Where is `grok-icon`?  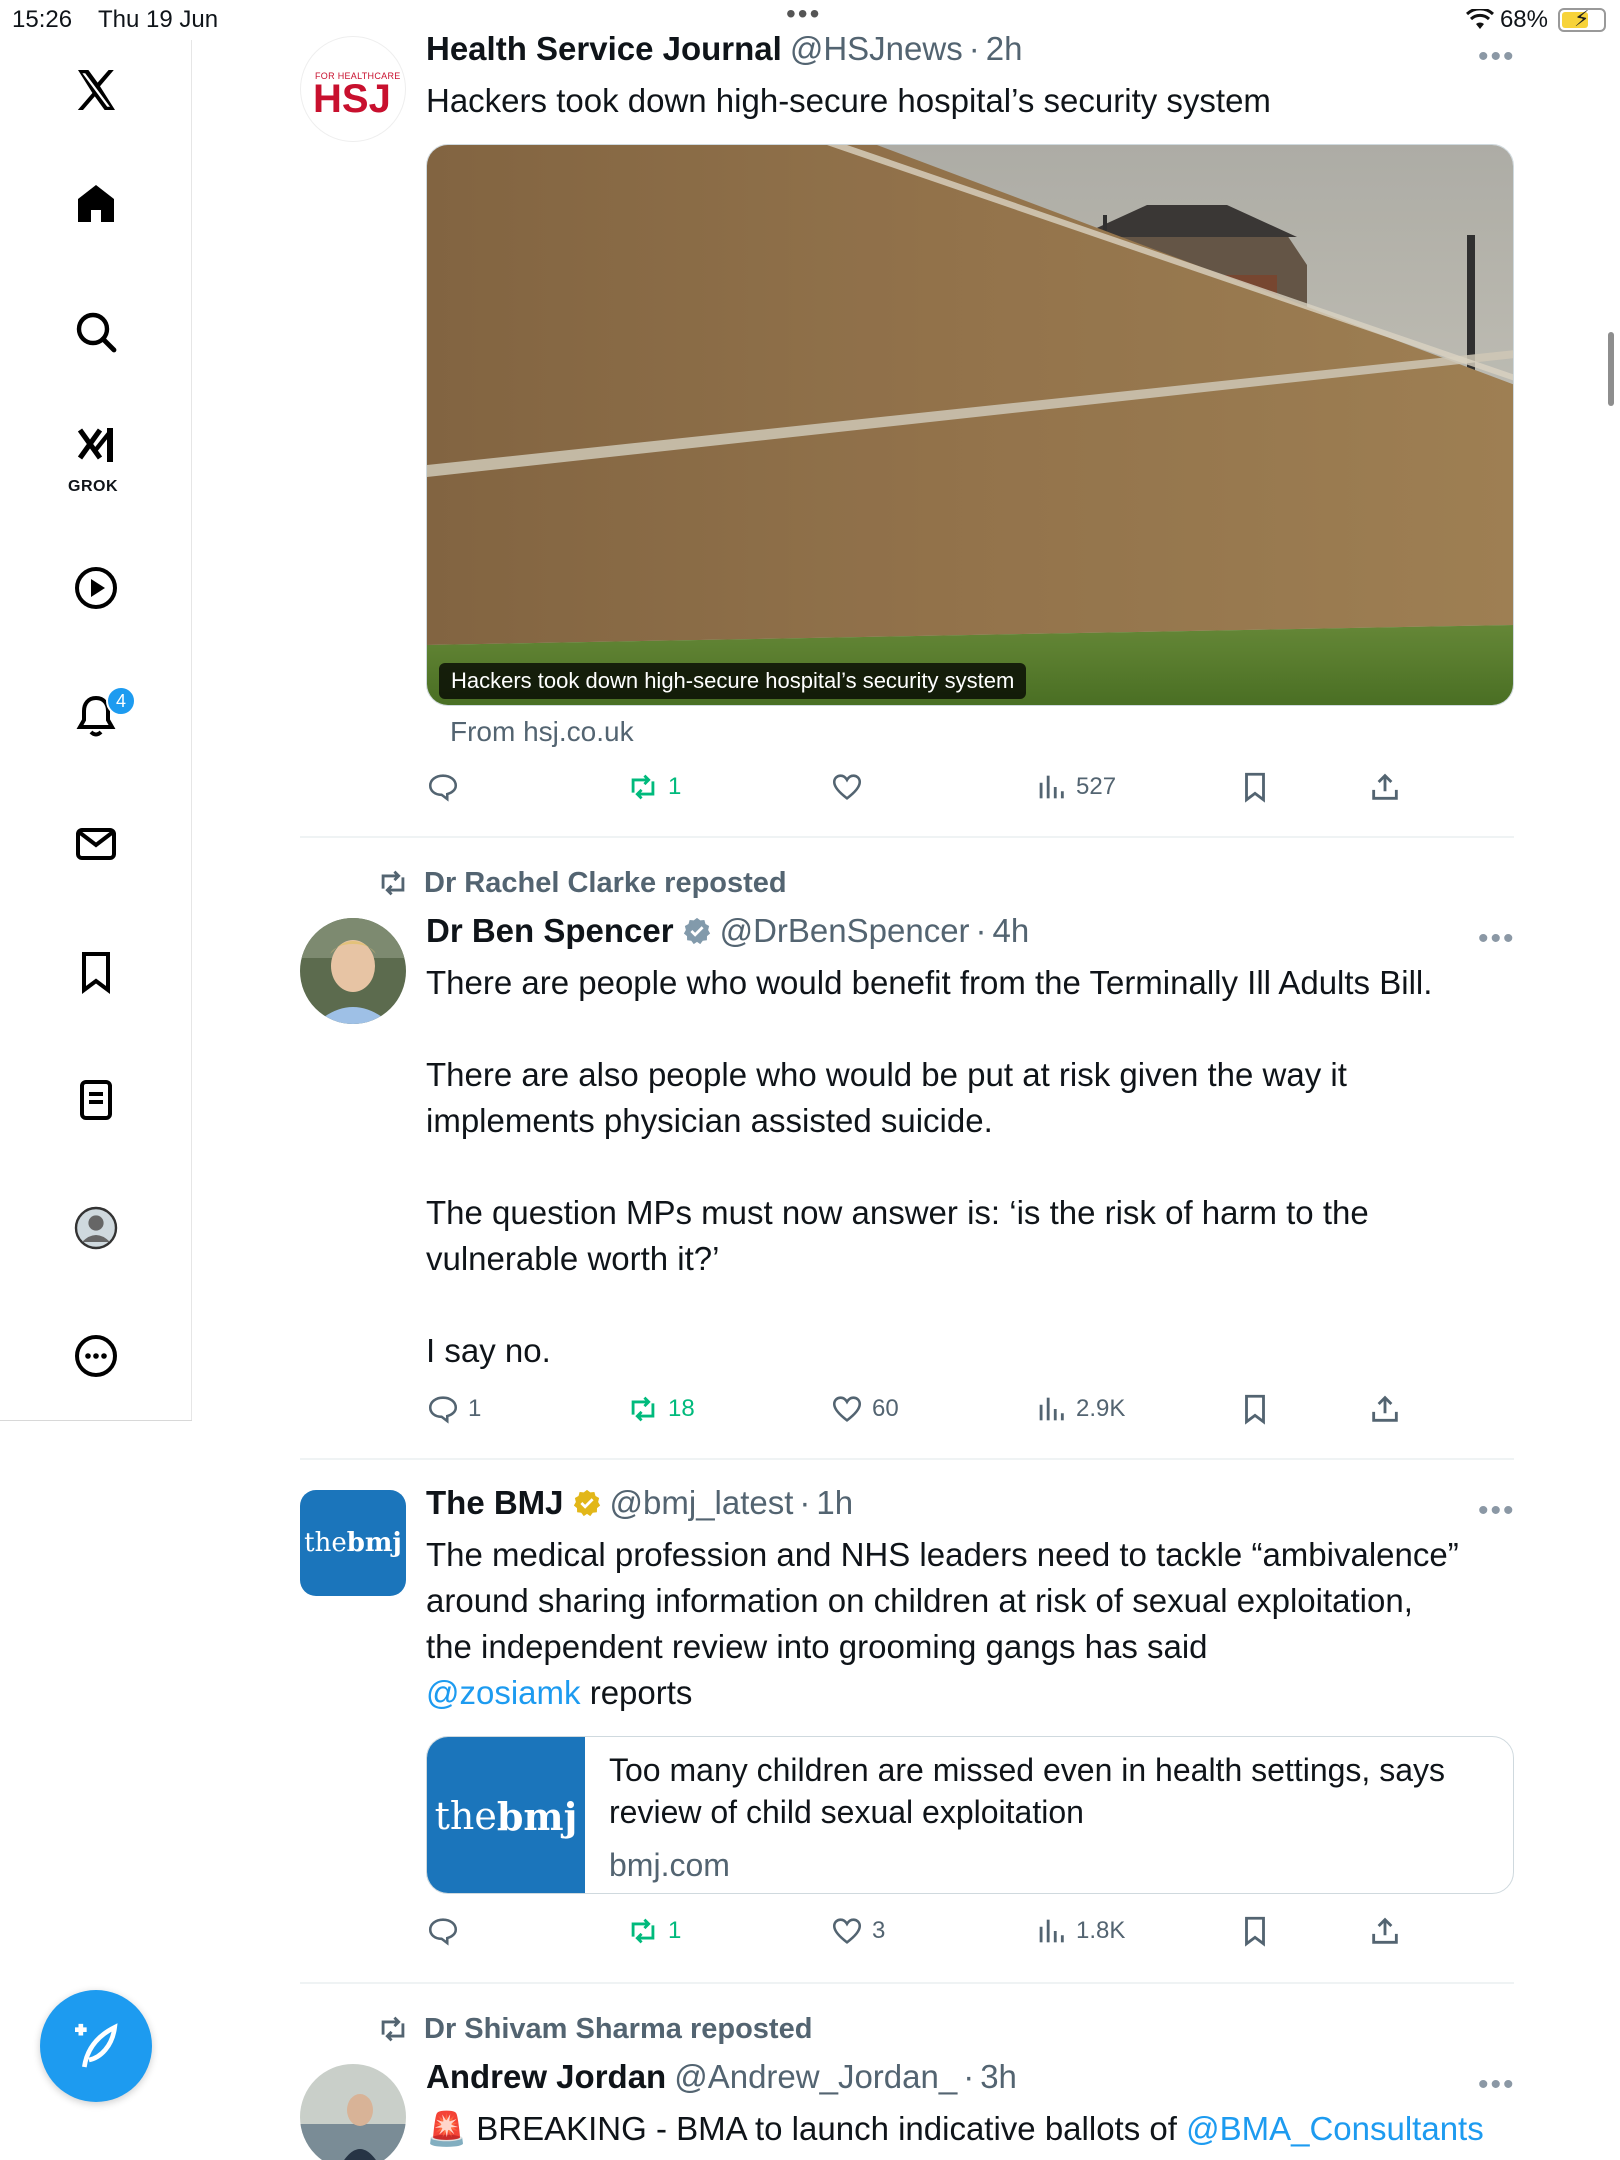
grok-icon is located at coordinates (96, 446).